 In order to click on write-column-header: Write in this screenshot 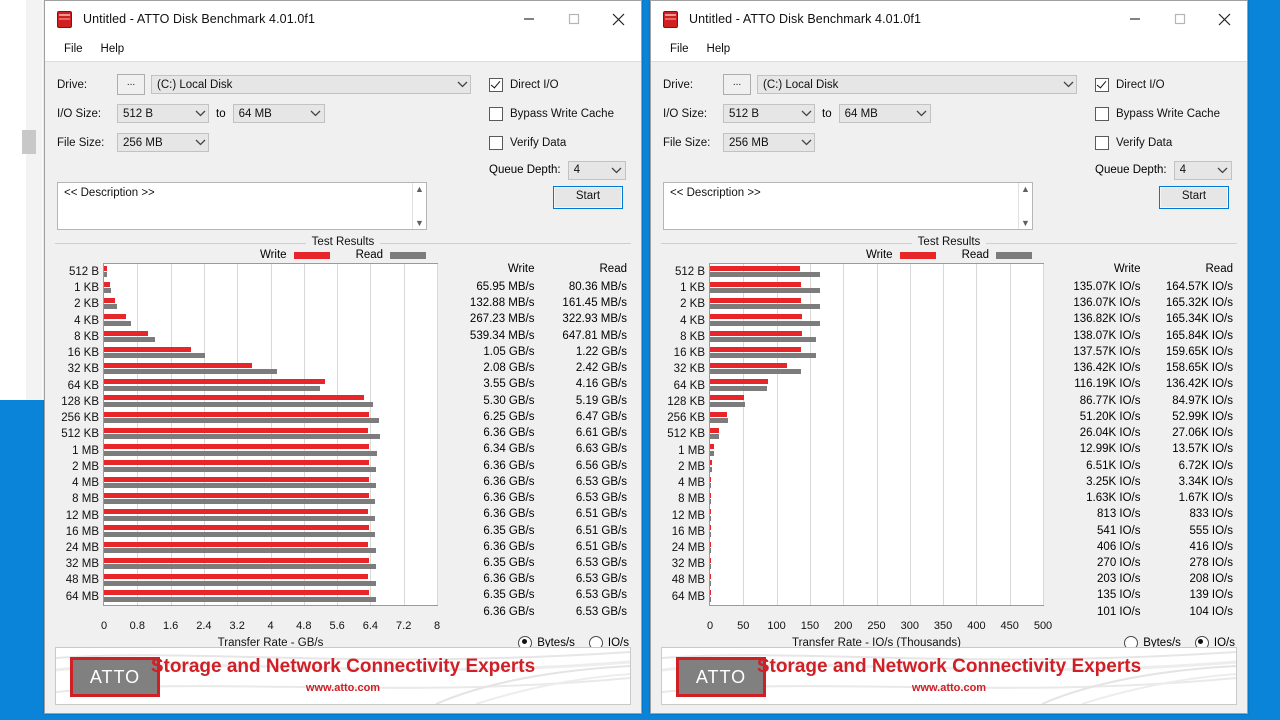, I will do `click(521, 269)`.